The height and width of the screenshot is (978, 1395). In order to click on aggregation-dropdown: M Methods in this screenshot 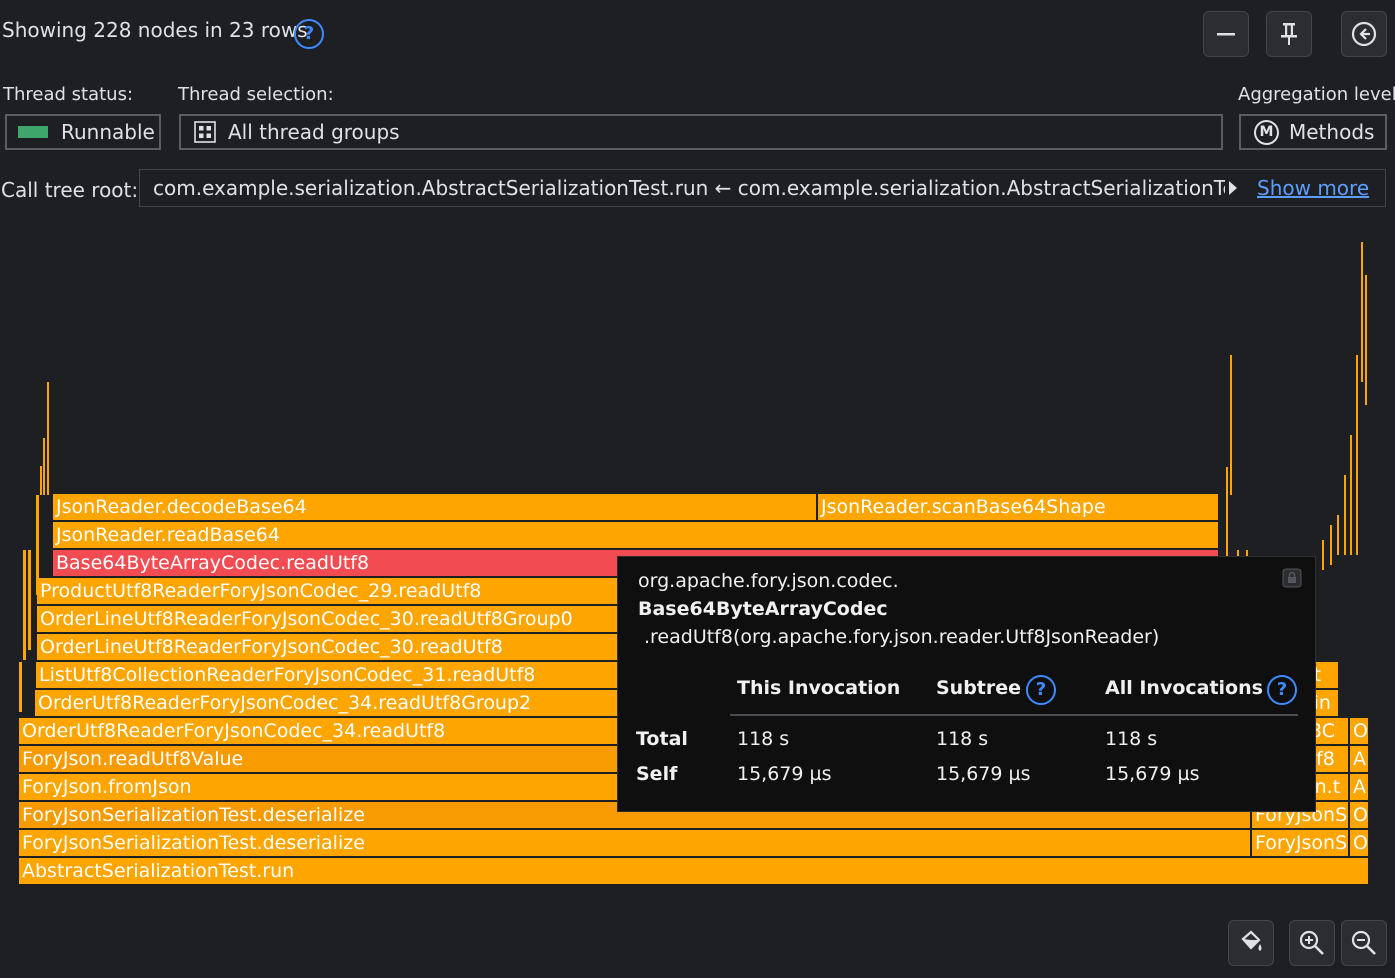, I will do `click(1313, 132)`.